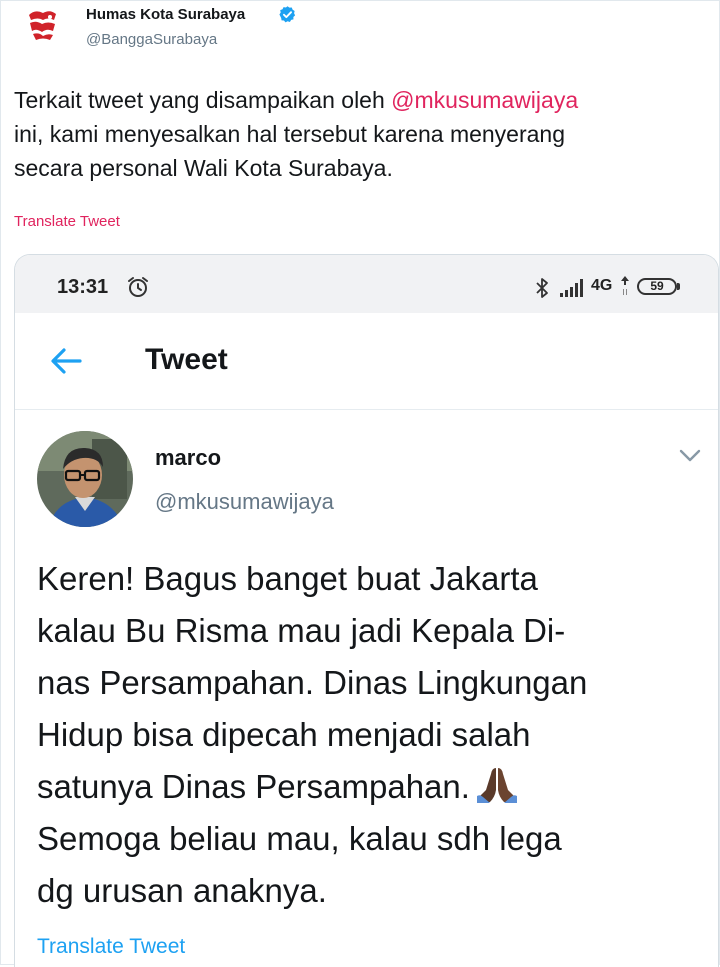  What do you see at coordinates (111, 947) in the screenshot?
I see `translate-tweet-link-embedded: Translate Tweet` at bounding box center [111, 947].